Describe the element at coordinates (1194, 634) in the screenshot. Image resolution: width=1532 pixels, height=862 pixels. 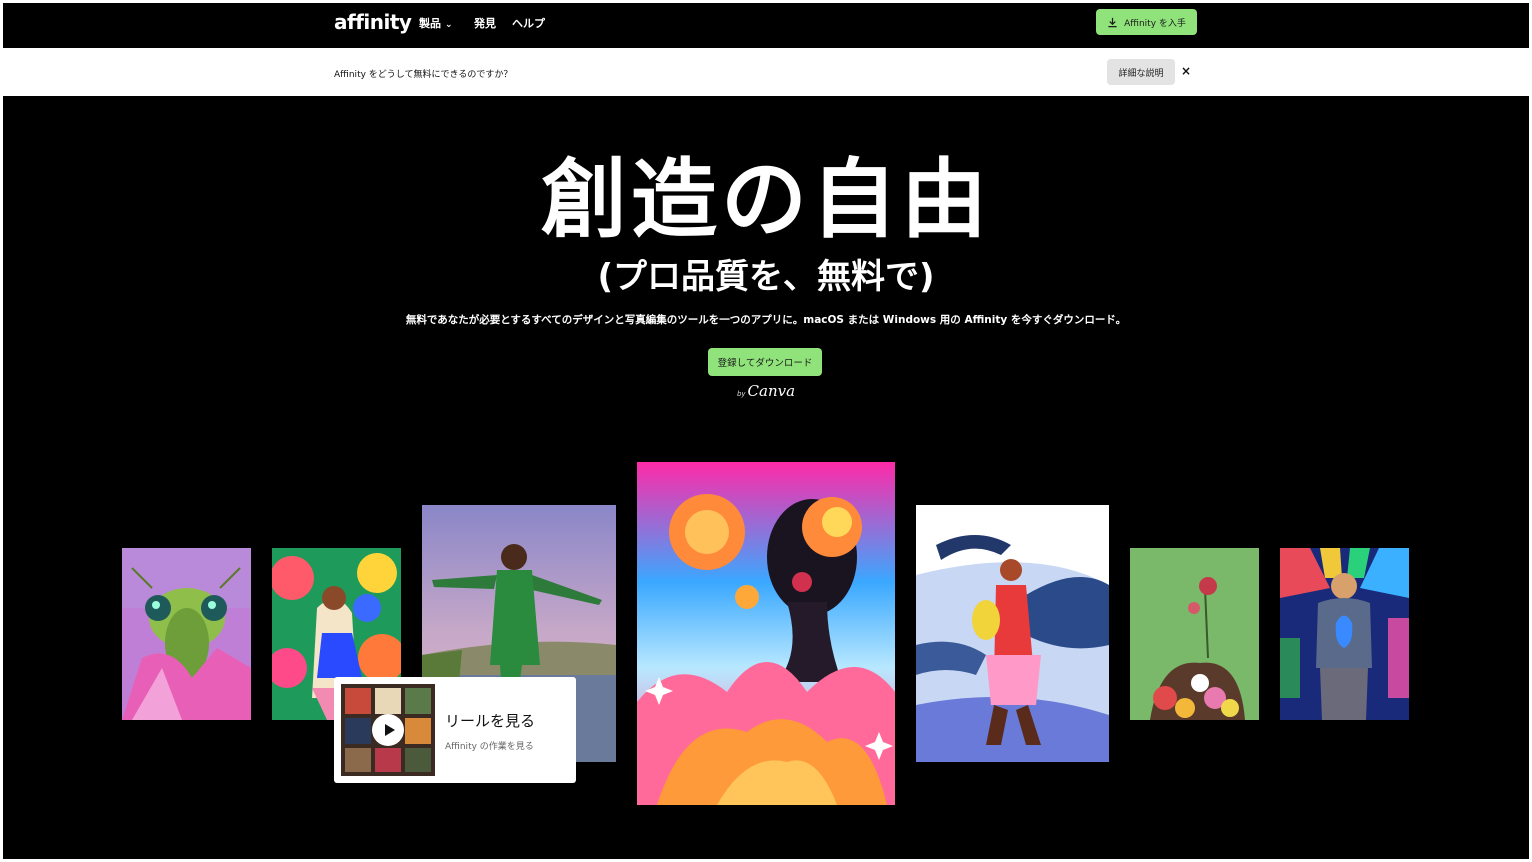
I see `gallery-image-flower-arrangement` at that location.